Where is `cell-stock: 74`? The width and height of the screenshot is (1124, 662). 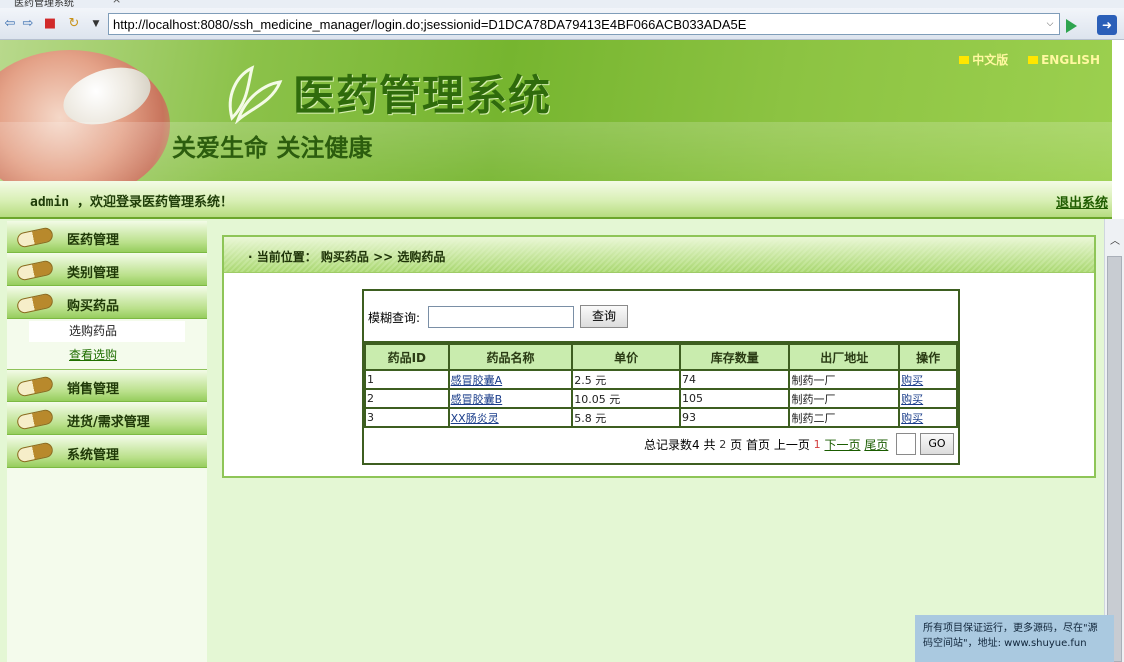
cell-stock: 74 is located at coordinates (734, 379).